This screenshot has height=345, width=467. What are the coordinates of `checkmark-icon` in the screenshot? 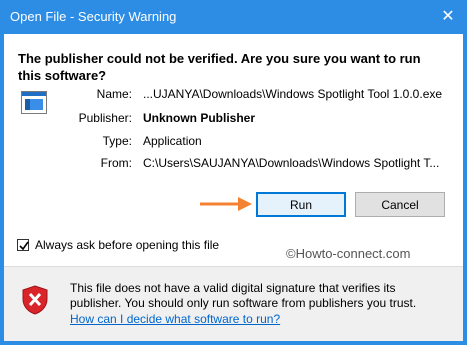 It's located at (24, 246).